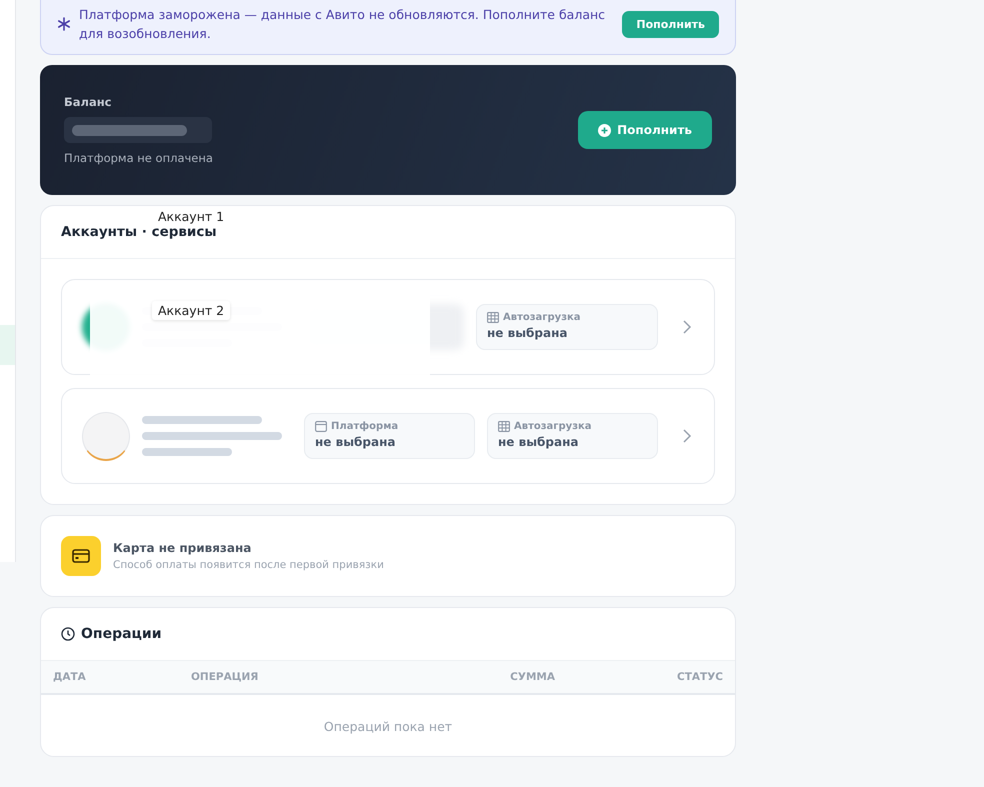 The image size is (984, 787). Describe the element at coordinates (68, 634) in the screenshot. I see `clock-icon` at that location.